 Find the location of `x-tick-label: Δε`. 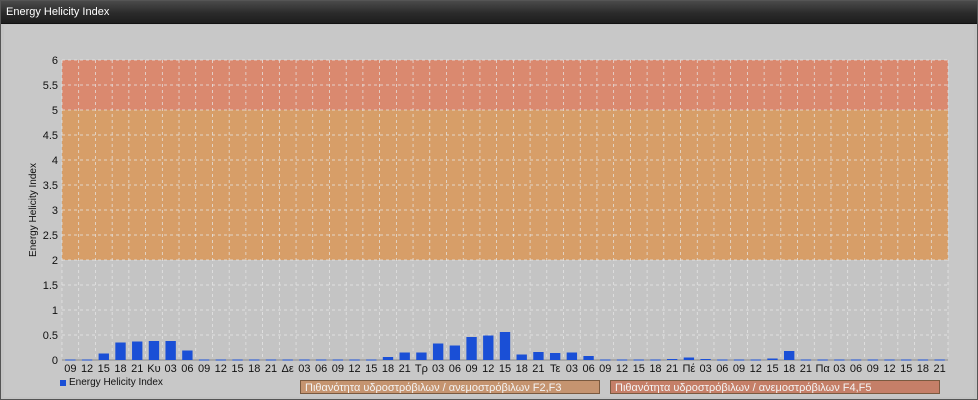

x-tick-label: Δε is located at coordinates (288, 369).